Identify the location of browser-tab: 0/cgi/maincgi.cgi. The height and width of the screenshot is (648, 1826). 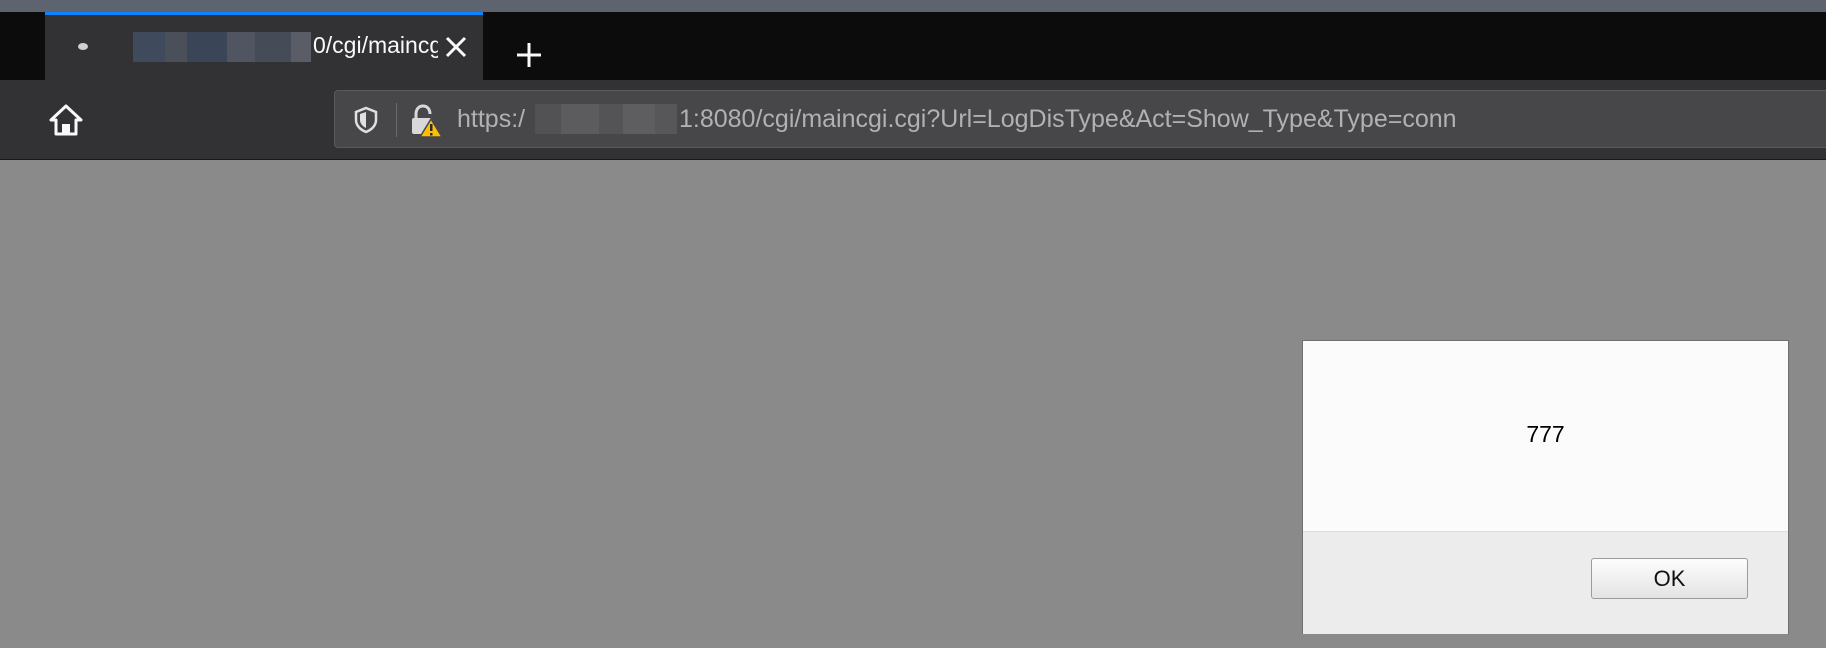
(264, 46).